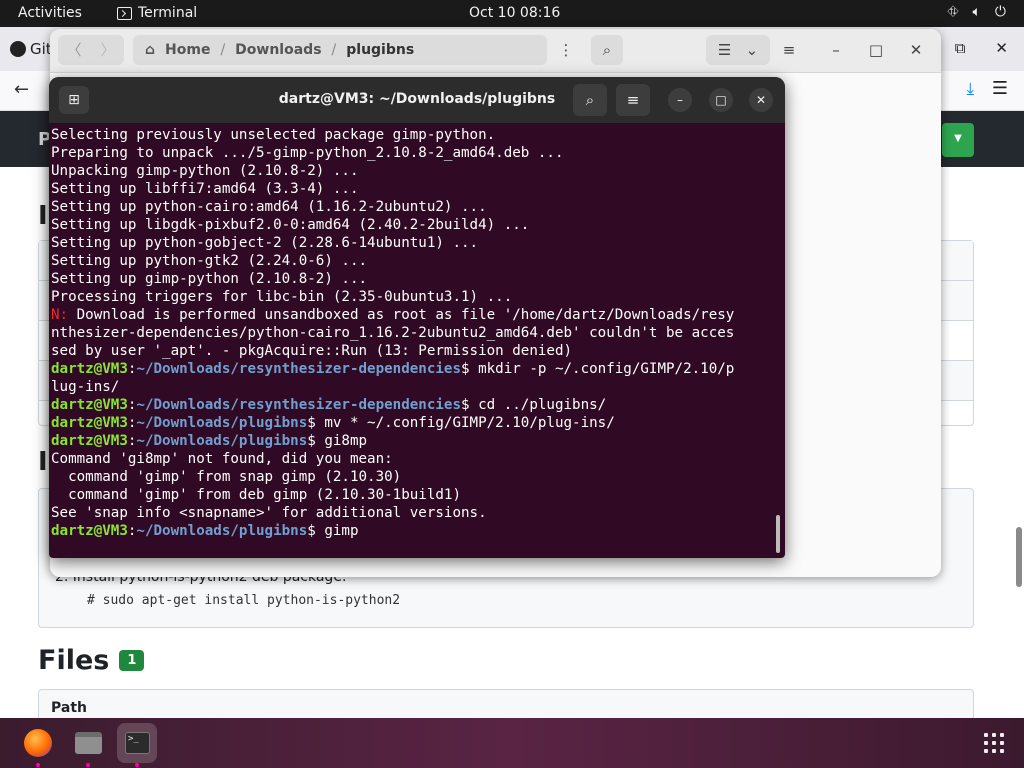 The width and height of the screenshot is (1024, 768). Describe the element at coordinates (994, 743) in the screenshot. I see `show-apps-icon` at that location.